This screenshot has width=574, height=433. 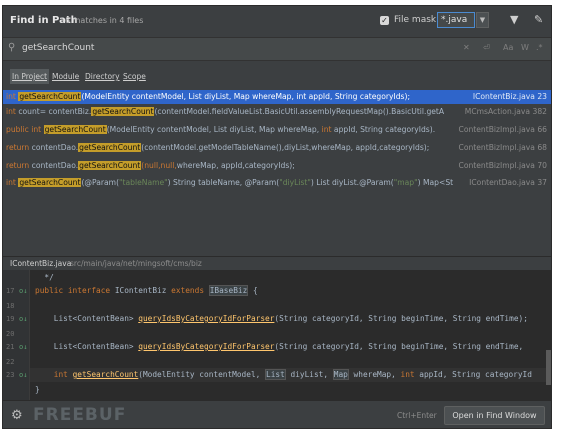 I want to click on chevron-down-icon: ▼, so click(x=482, y=20).